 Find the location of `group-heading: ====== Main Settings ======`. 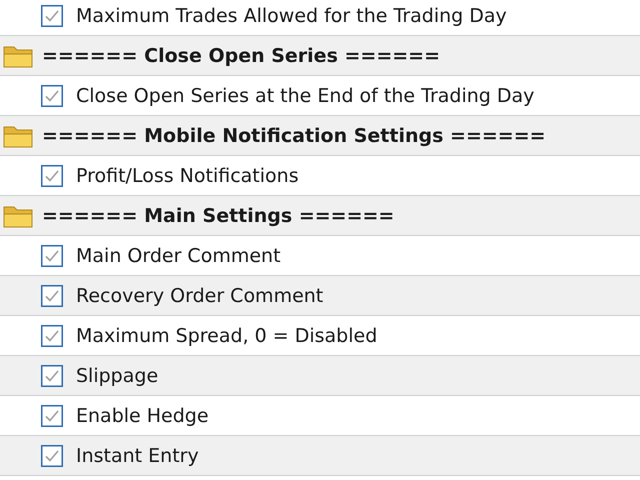

group-heading: ====== Main Settings ====== is located at coordinates (218, 215).